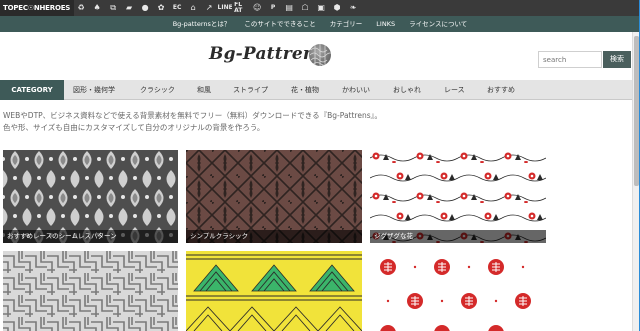 This screenshot has height=331, width=640. What do you see at coordinates (353, 8) in the screenshot?
I see `bird-icon: ❧` at bounding box center [353, 8].